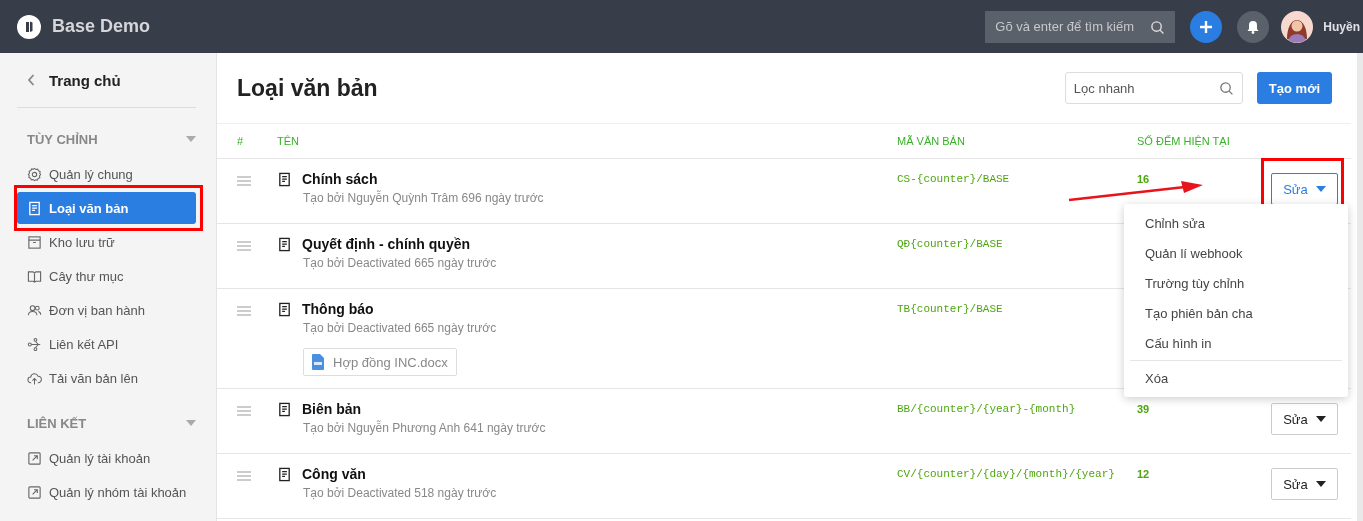 The width and height of the screenshot is (1363, 521). I want to click on sidebar-item: Quản lý tài khoản, so click(106, 458).